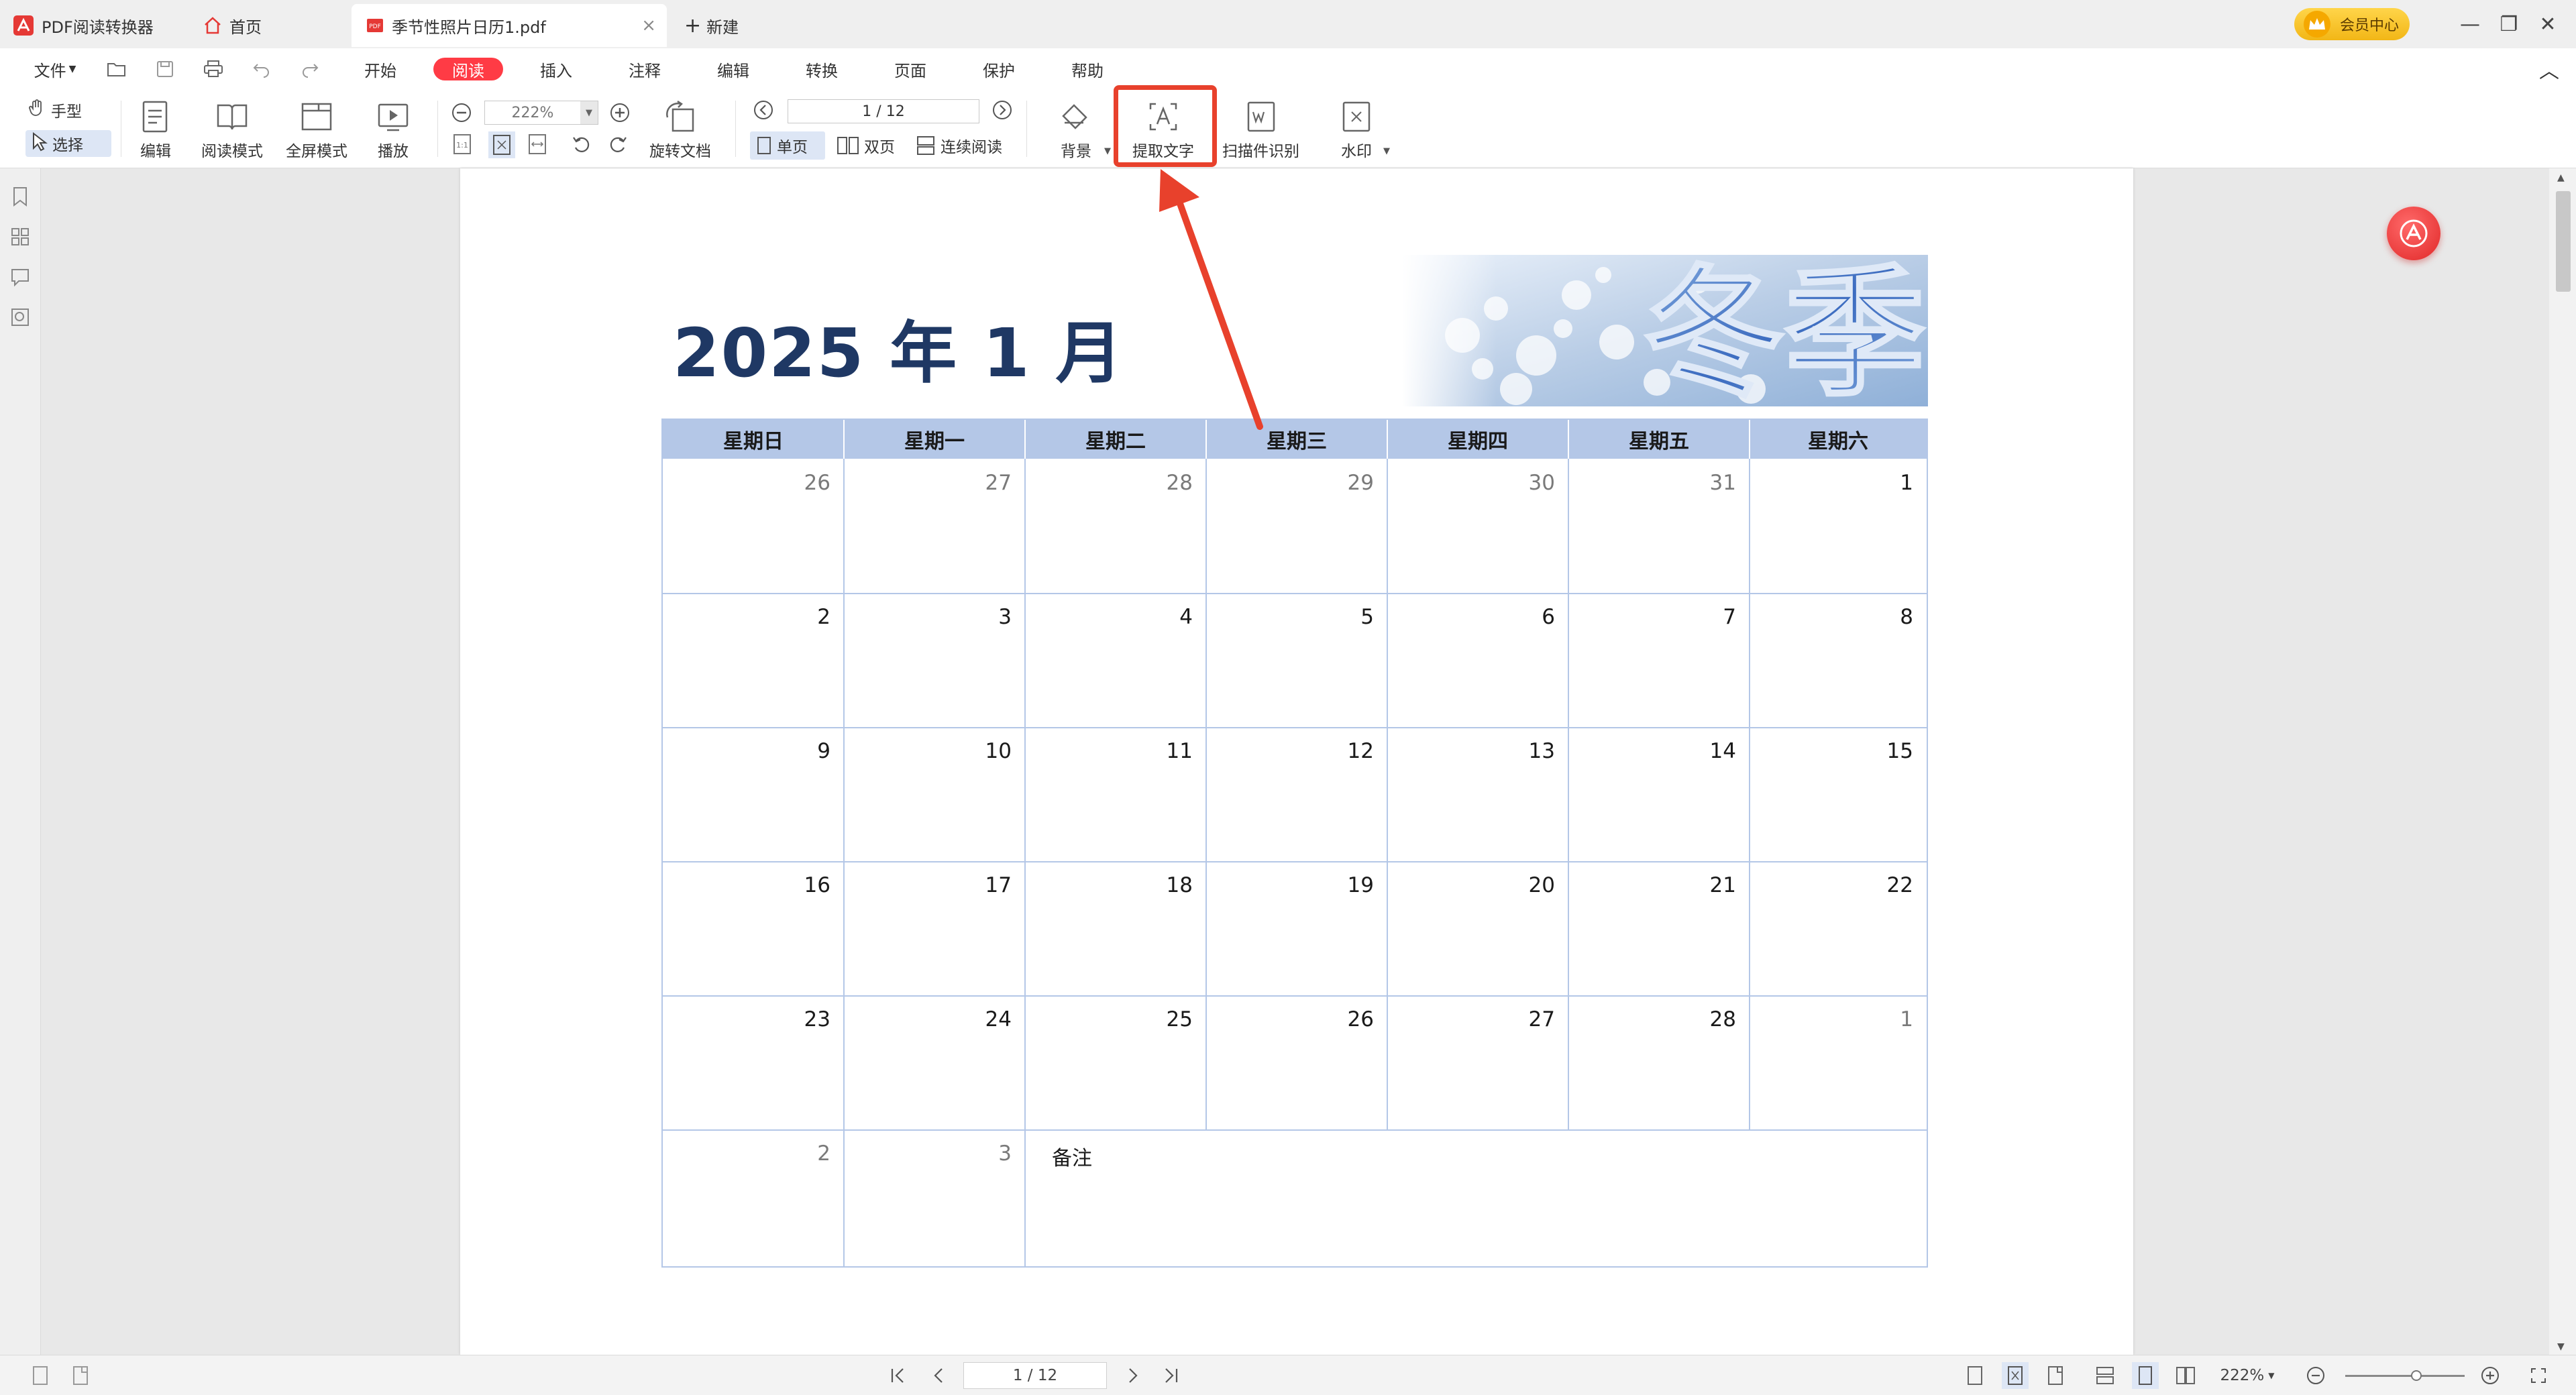 The height and width of the screenshot is (1395, 2576). I want to click on tab-new: + 新建, so click(711, 25).